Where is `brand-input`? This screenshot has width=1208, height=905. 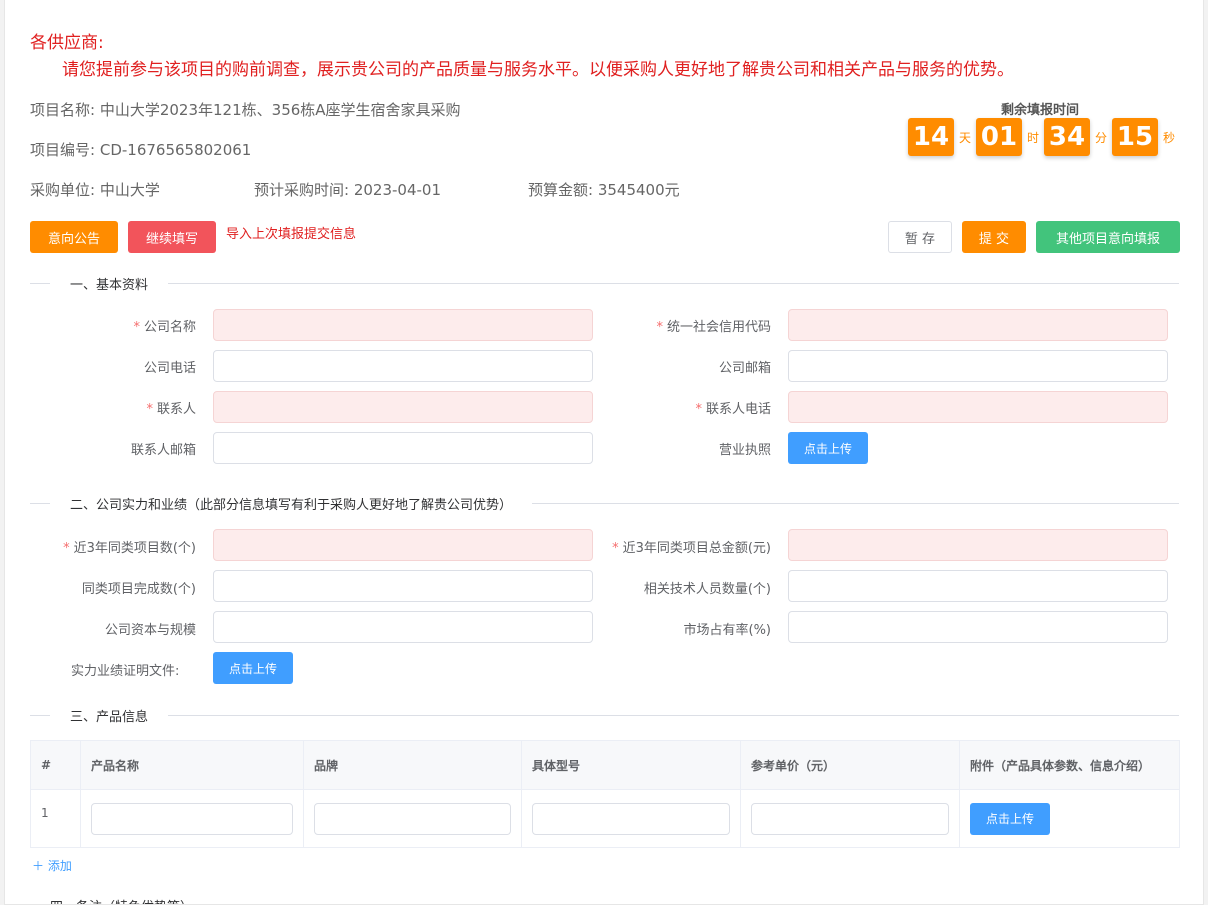
brand-input is located at coordinates (412, 818).